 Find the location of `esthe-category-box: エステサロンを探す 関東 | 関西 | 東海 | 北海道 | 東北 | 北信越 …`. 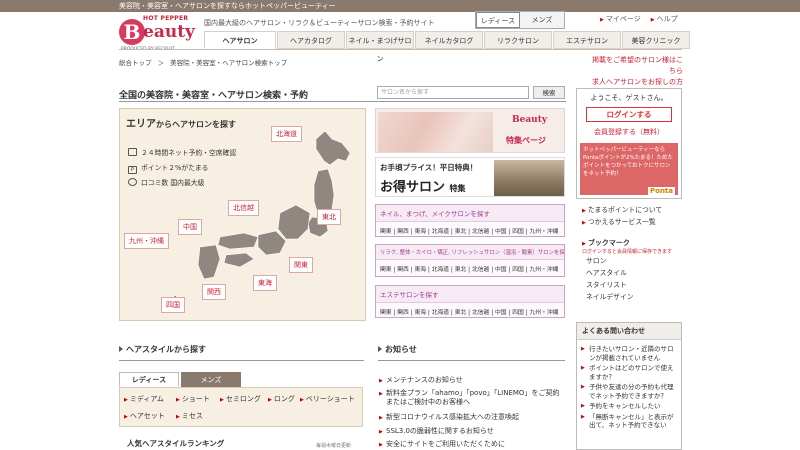

esthe-category-box: エステサロンを探す 関東 | 関西 | 東海 | 北海道 | 東北 | 北信越 … is located at coordinates (470, 301).